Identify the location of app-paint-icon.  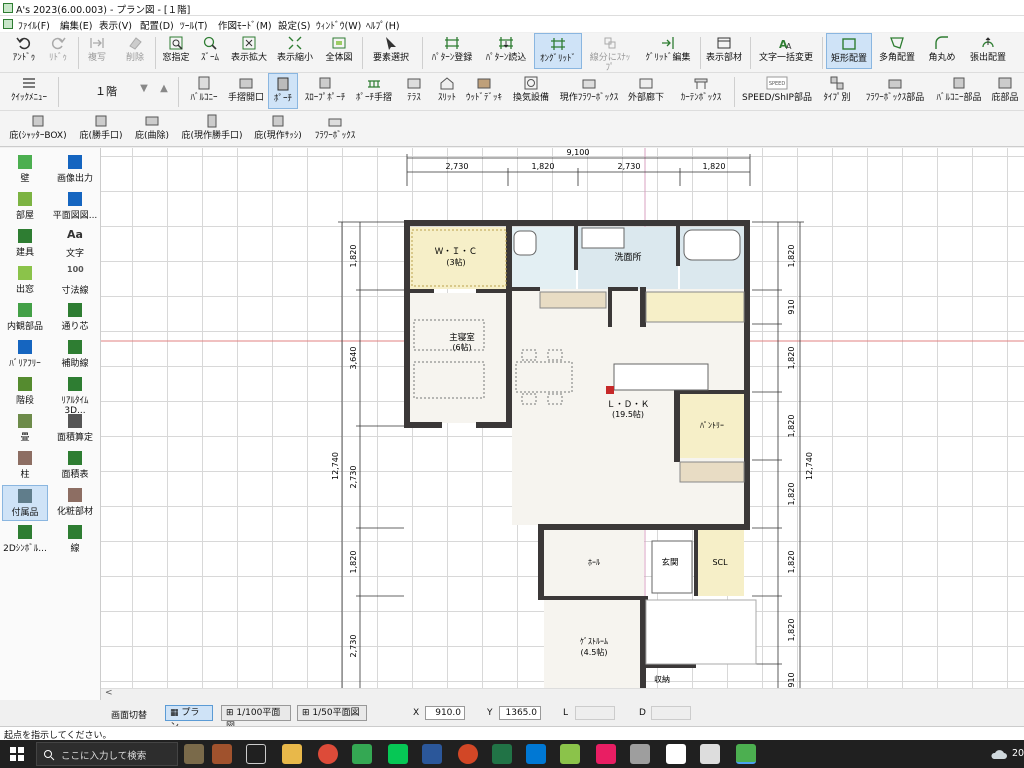
(640, 754).